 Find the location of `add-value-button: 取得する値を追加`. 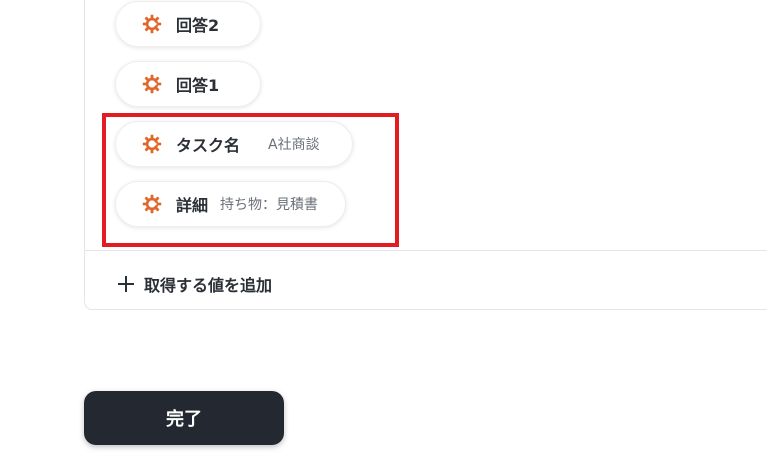

add-value-button: 取得する値を追加 is located at coordinates (195, 284).